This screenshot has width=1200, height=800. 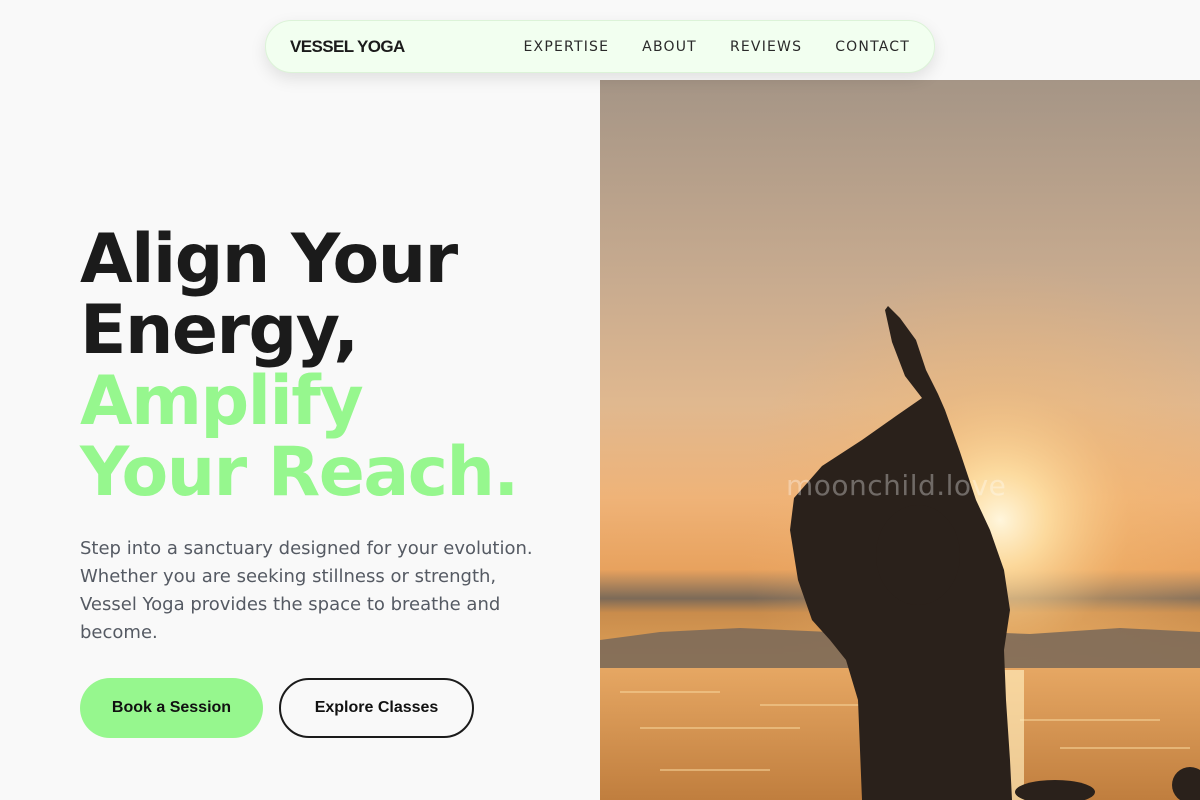 I want to click on image-watermark: moonchild.love, so click(x=896, y=485).